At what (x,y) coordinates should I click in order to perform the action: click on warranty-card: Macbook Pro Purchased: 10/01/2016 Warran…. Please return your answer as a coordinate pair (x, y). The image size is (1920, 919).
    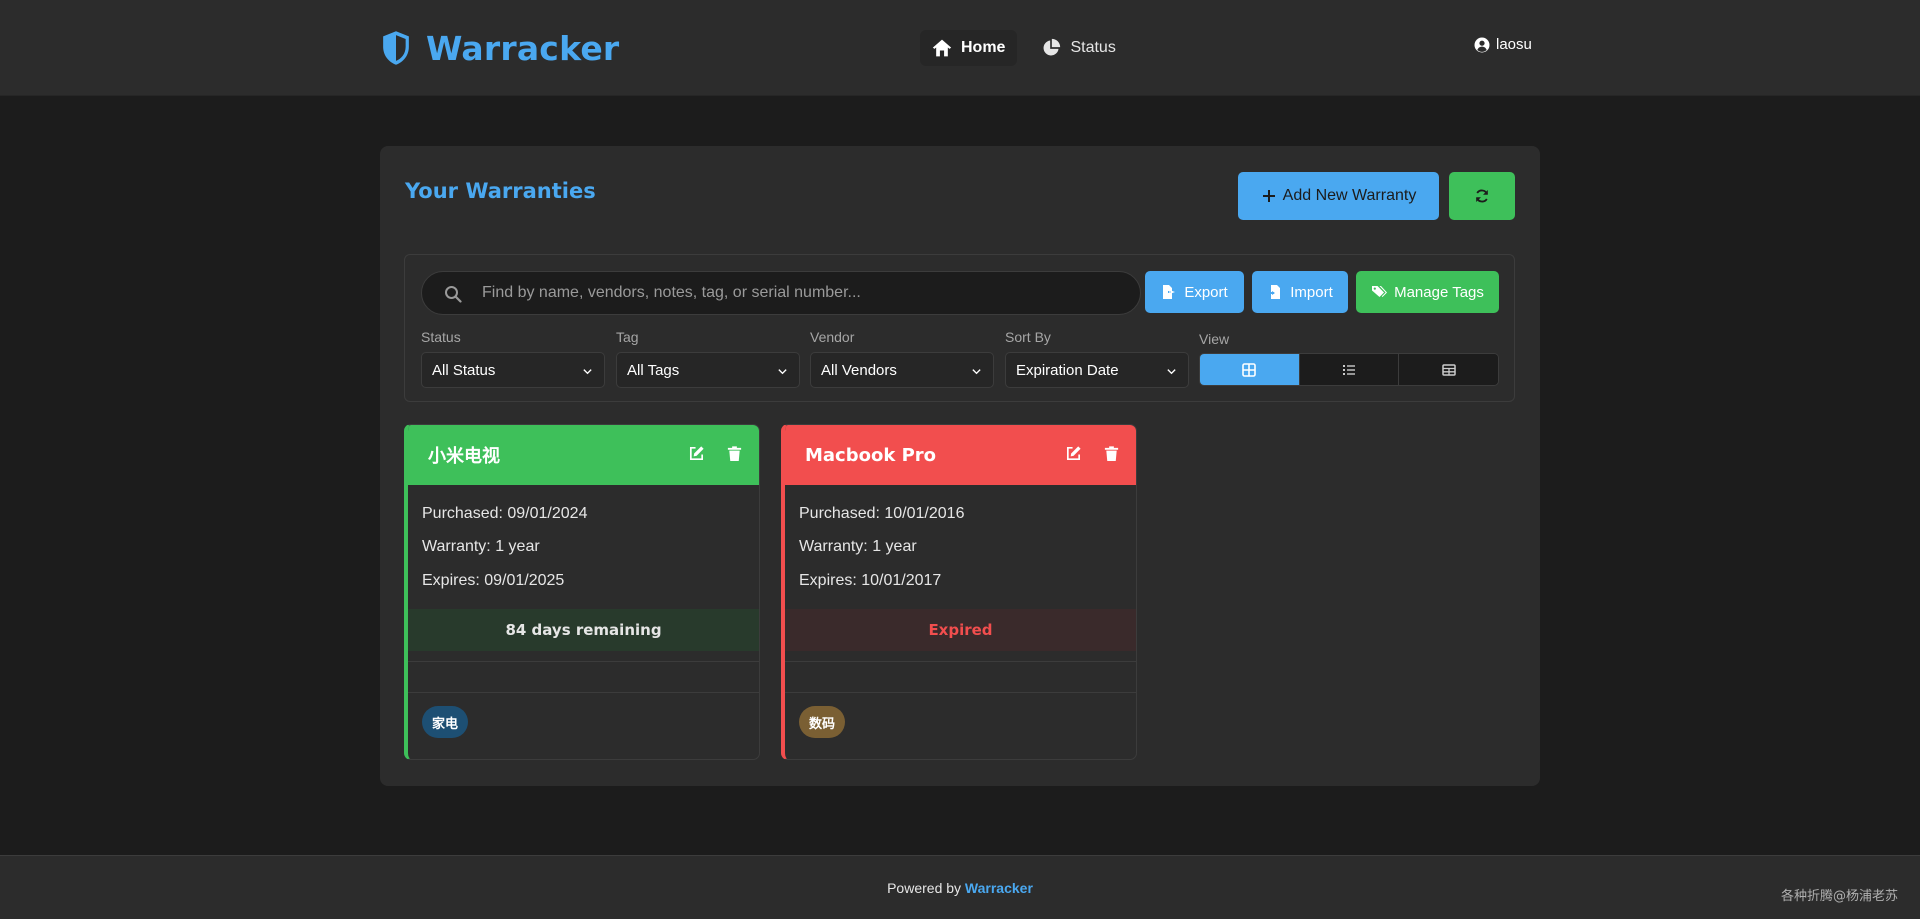
    Looking at the image, I should click on (959, 592).